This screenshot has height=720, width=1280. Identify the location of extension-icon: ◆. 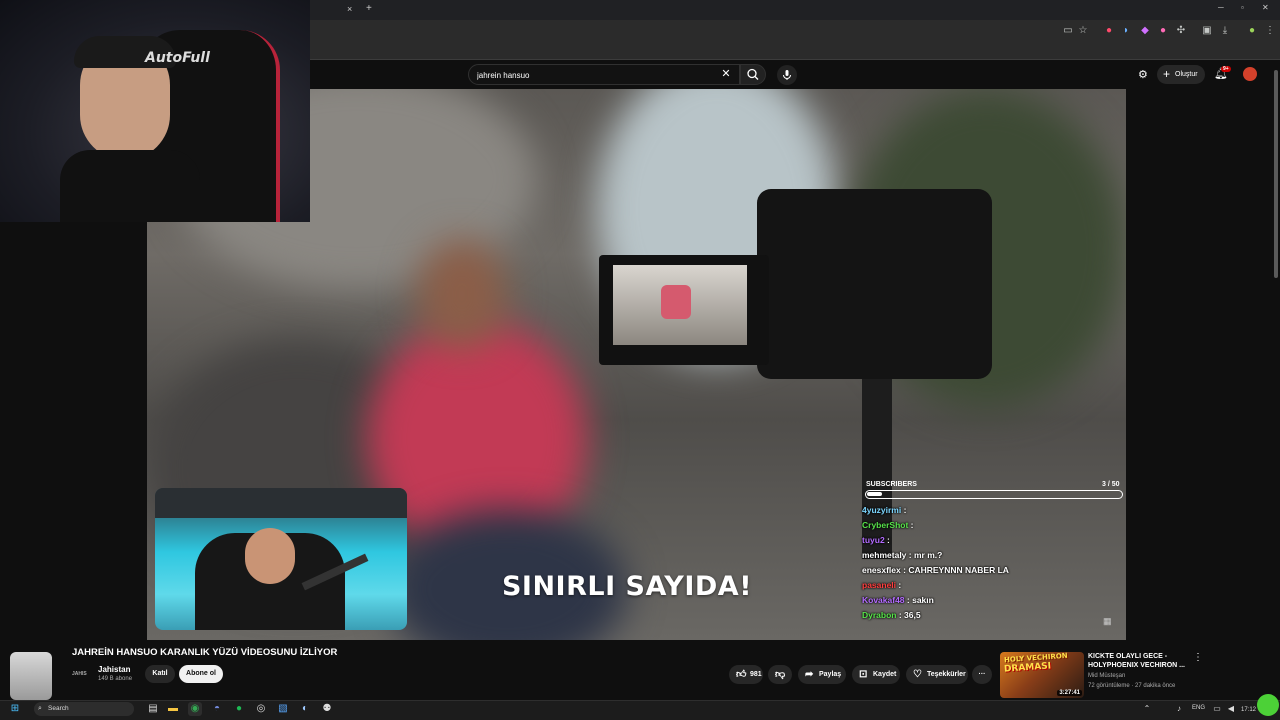
(1145, 31).